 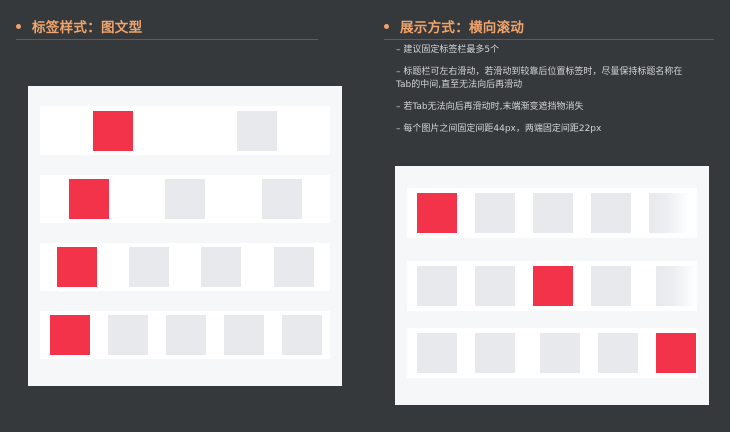 I want to click on right-section-divider, so click(x=549, y=39).